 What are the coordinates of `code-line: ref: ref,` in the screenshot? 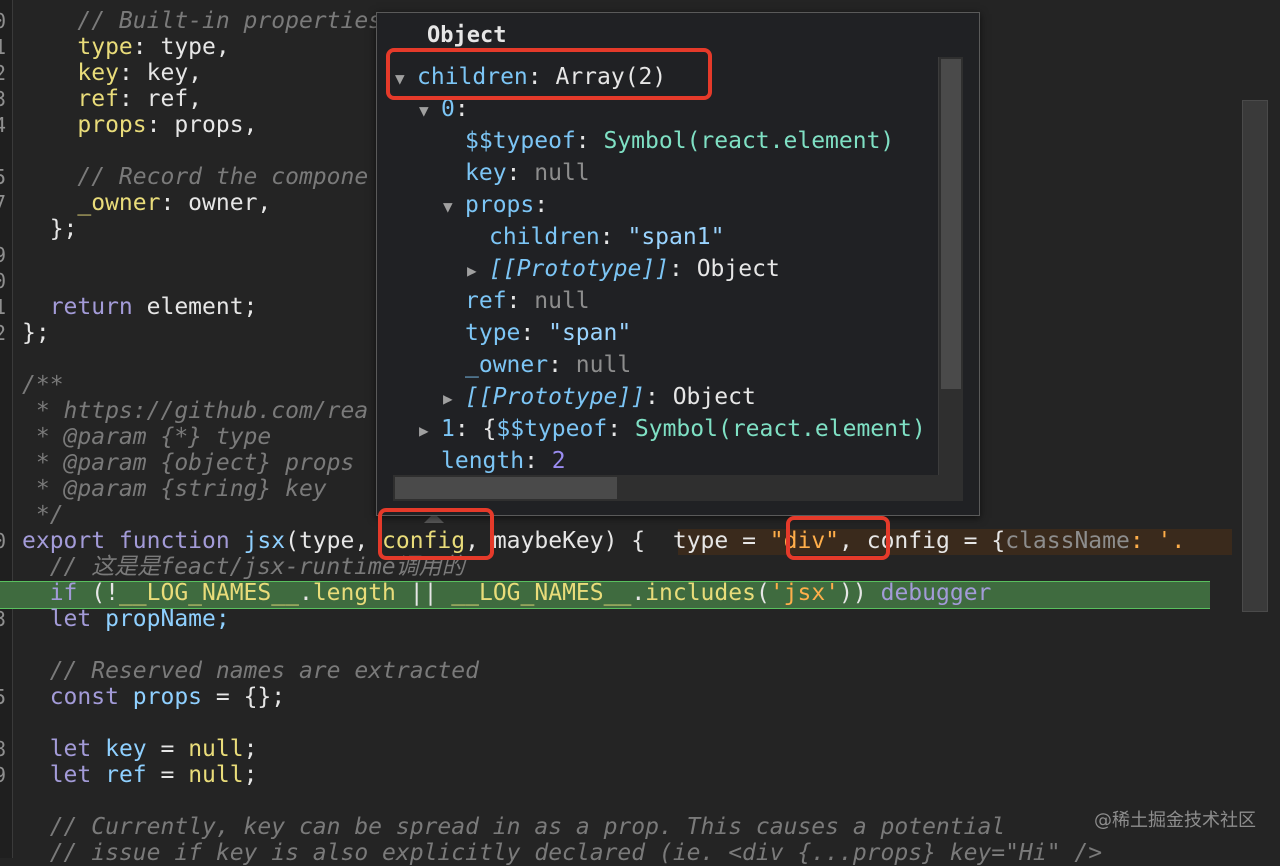 It's located at (112, 99).